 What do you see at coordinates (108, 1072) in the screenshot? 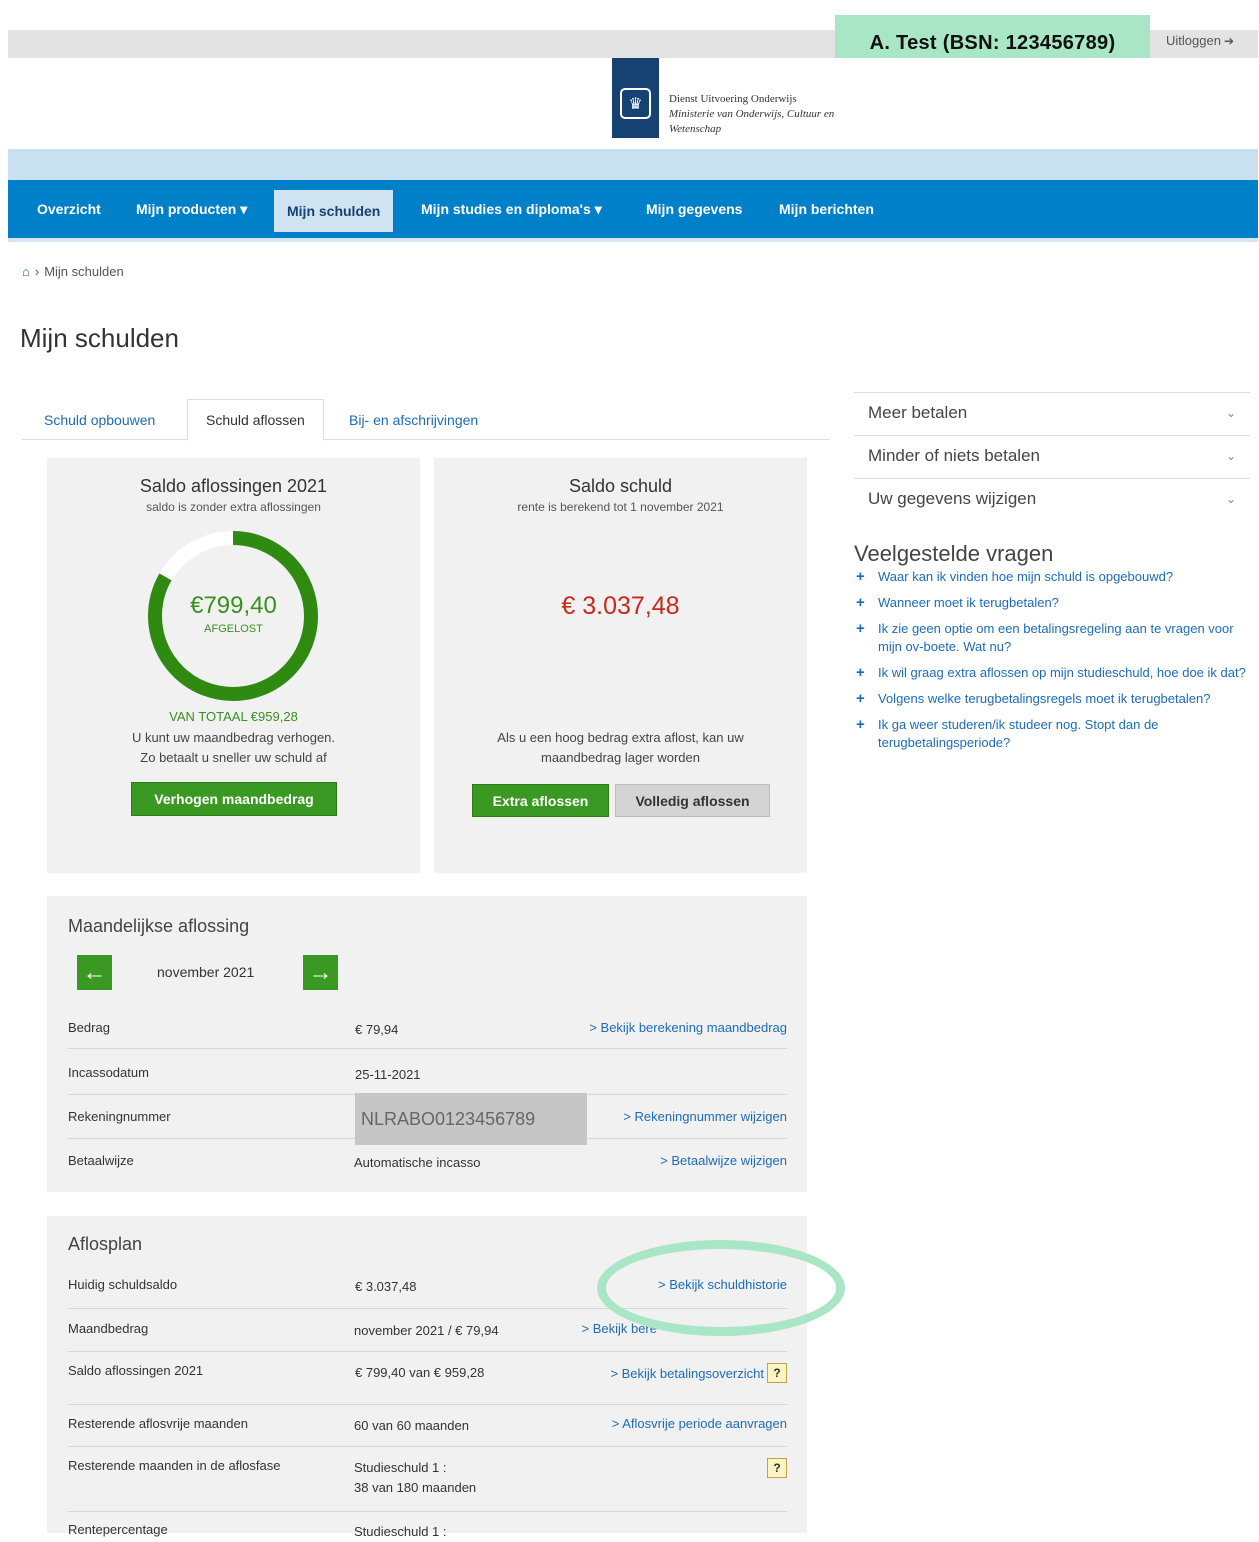
I see `row-label: Incassodatum` at bounding box center [108, 1072].